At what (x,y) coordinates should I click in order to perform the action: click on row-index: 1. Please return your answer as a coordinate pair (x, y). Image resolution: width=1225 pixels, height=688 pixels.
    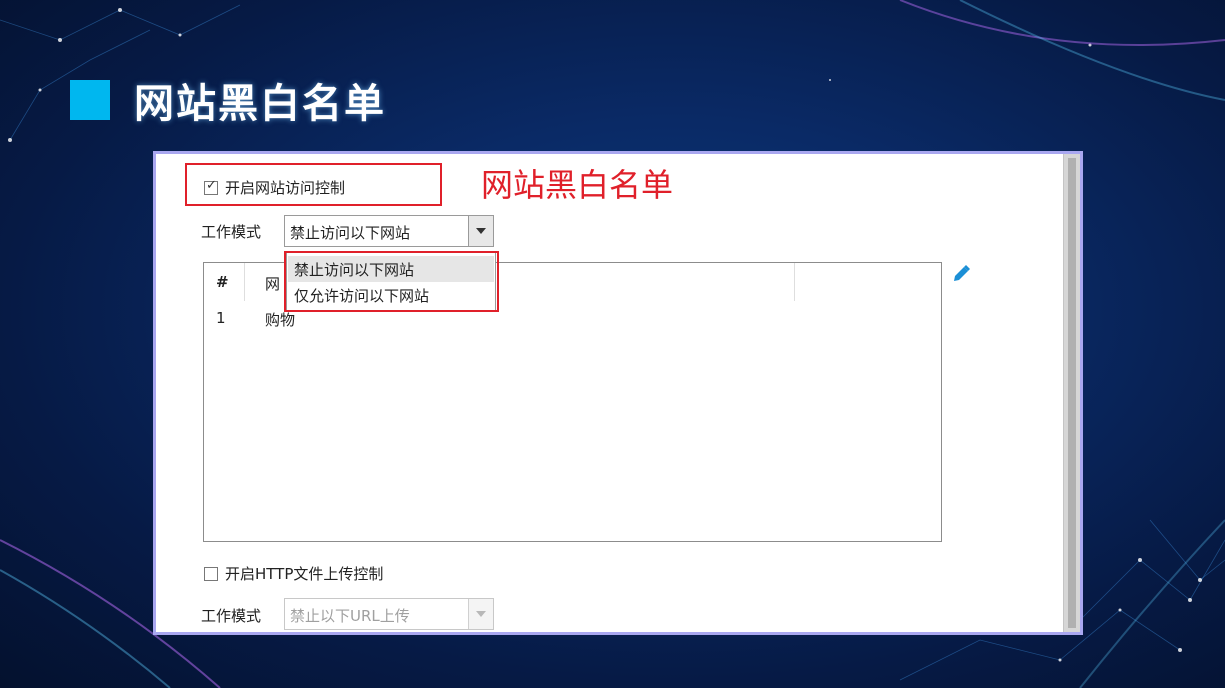
    Looking at the image, I should click on (221, 318).